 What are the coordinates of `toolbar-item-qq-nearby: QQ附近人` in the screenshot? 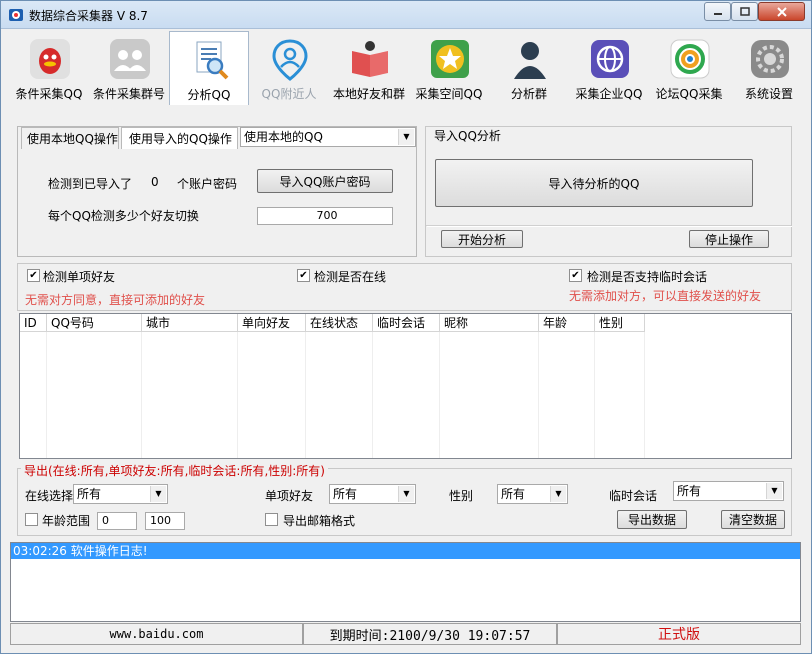 It's located at (289, 68).